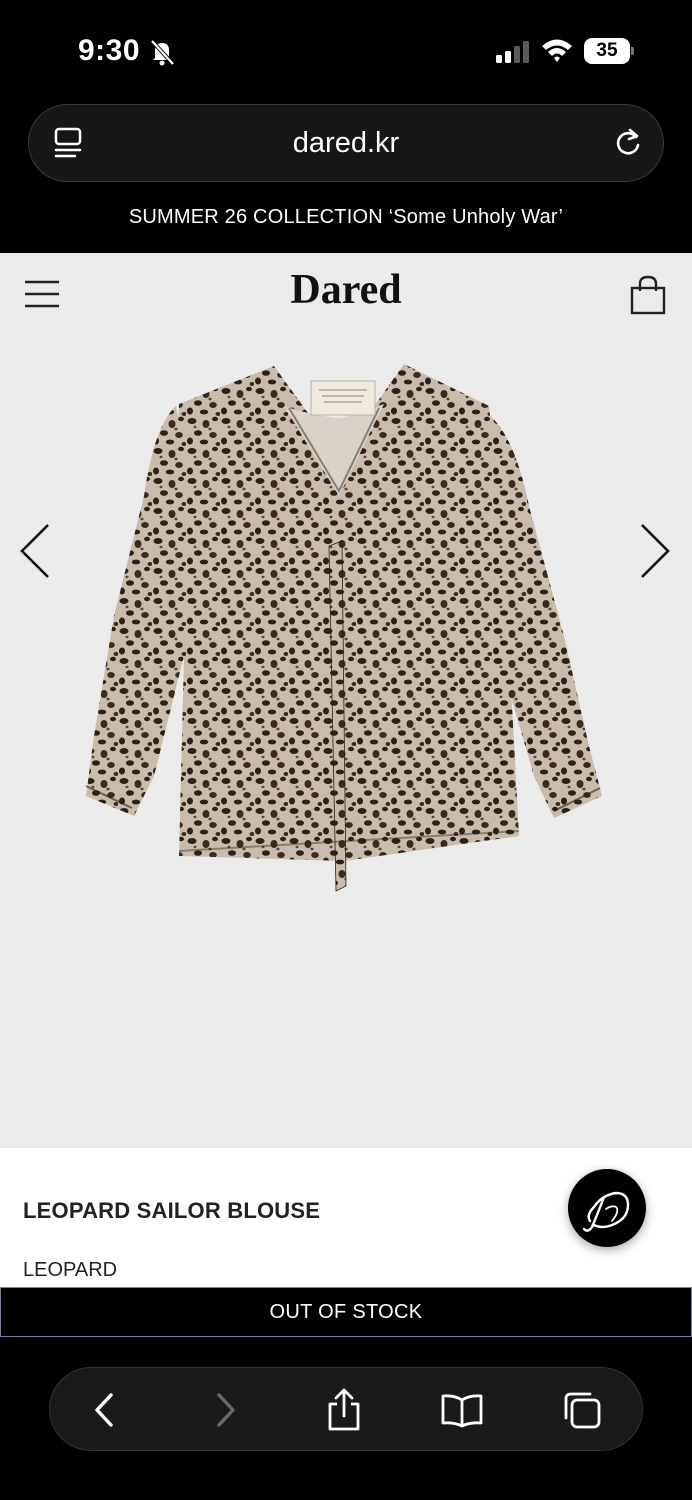 The height and width of the screenshot is (1500, 692). What do you see at coordinates (648, 295) in the screenshot?
I see `shopping-bag-icon` at bounding box center [648, 295].